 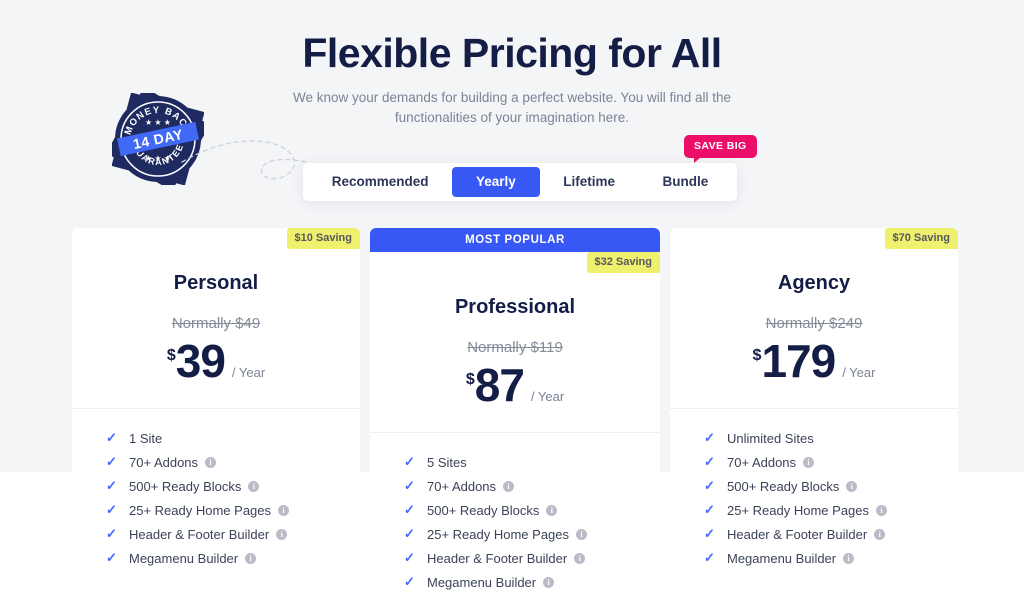 I want to click on original-price: Normally $49, so click(x=216, y=323).